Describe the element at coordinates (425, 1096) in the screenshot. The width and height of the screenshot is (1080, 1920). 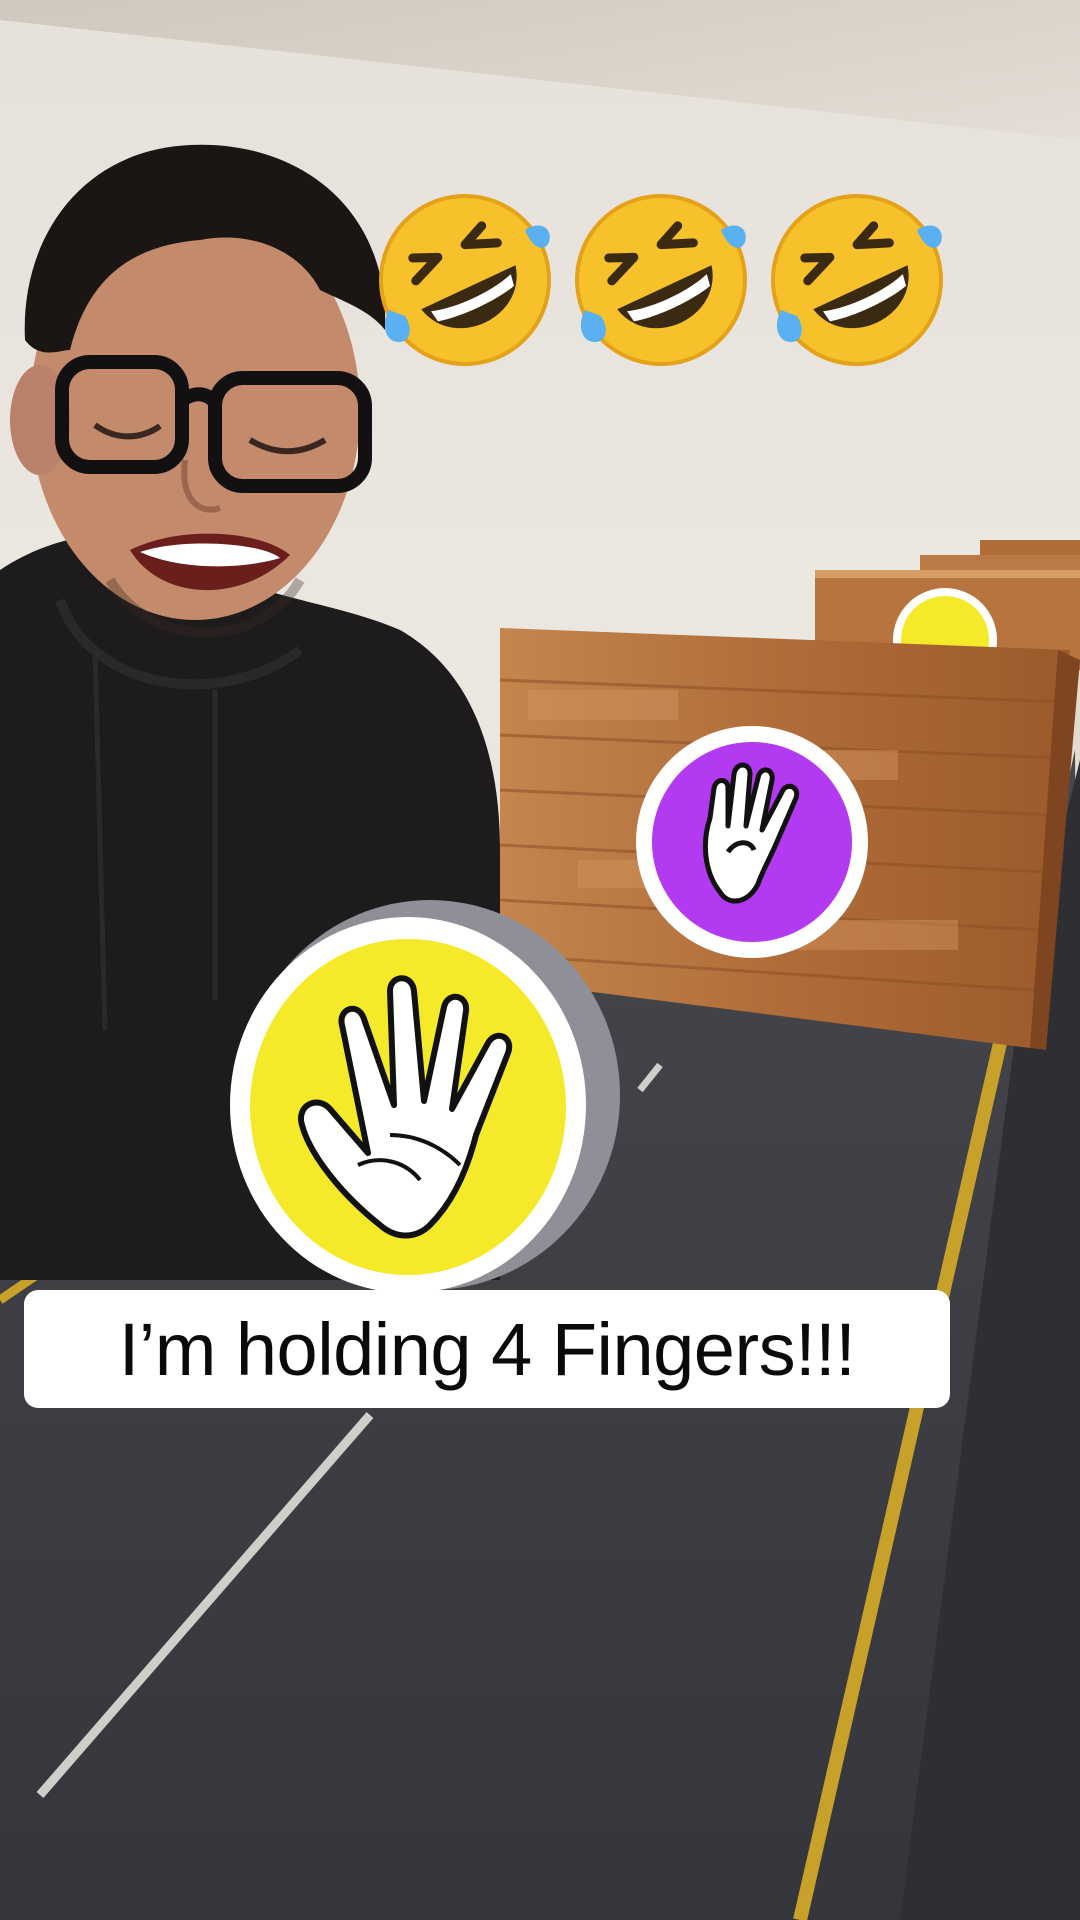
I see `five-fingers-hand-icon` at that location.